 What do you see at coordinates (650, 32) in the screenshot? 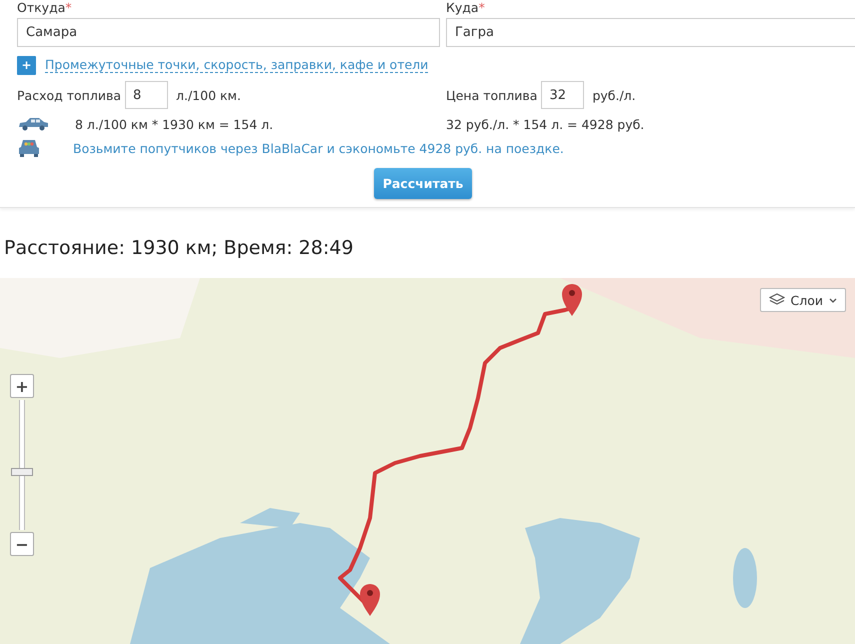
I see `input-field: Гагра` at bounding box center [650, 32].